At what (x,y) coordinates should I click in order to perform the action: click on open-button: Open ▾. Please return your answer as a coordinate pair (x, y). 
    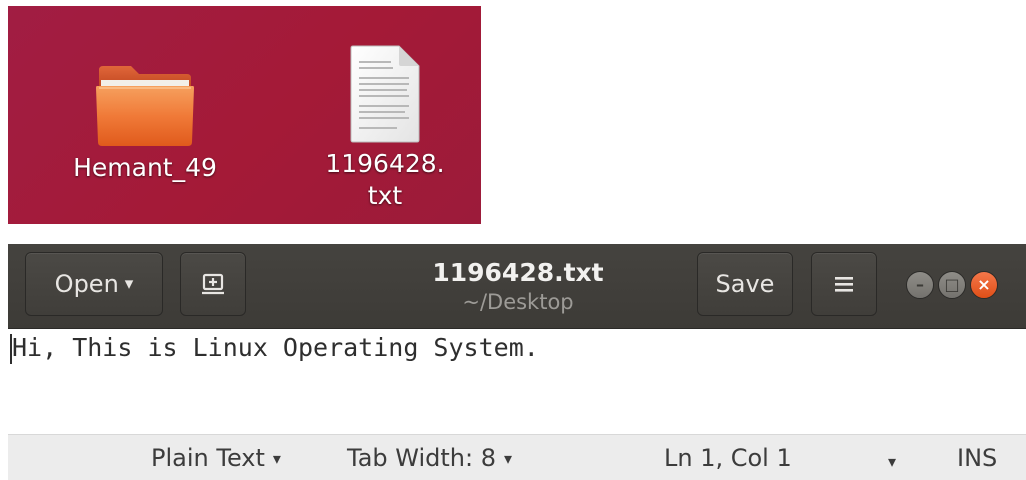
    Looking at the image, I should click on (94, 284).